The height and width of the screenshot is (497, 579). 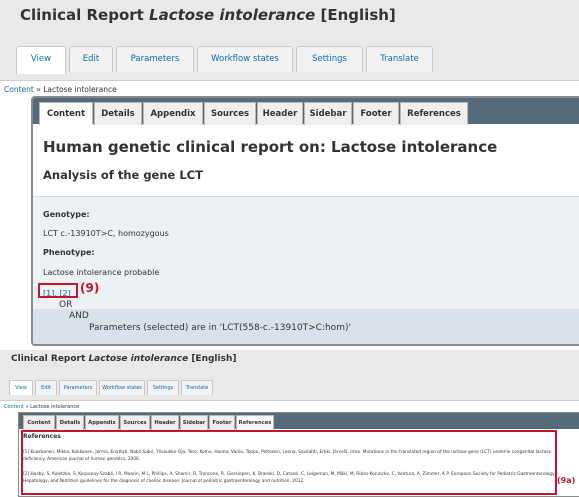 I want to click on bottom-subtab-content: Content, so click(x=39, y=422).